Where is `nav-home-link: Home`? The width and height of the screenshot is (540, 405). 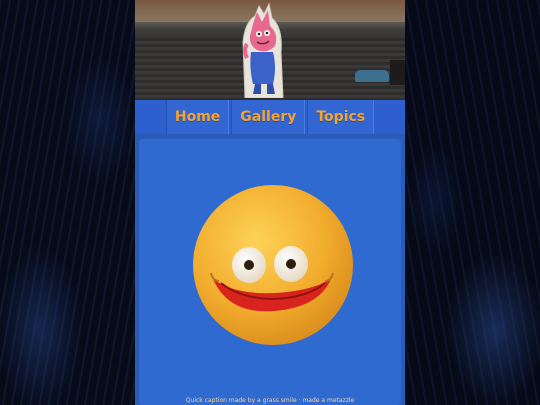
nav-home-link: Home is located at coordinates (197, 117).